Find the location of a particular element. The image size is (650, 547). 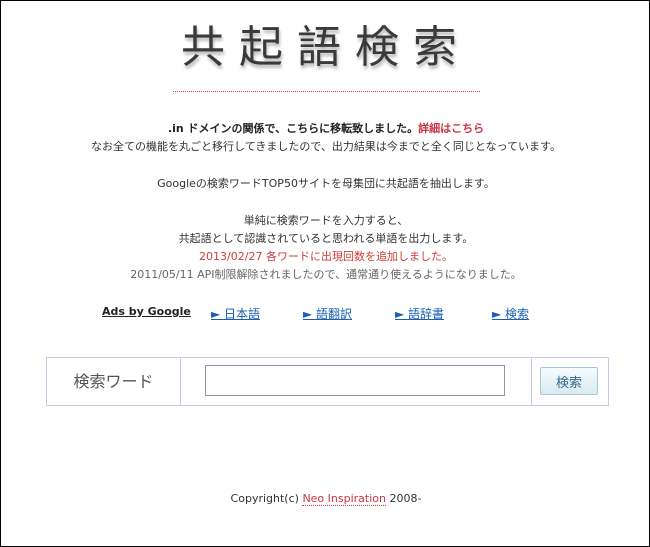

ads-by-google-label: Ads by Google is located at coordinates (146, 311).